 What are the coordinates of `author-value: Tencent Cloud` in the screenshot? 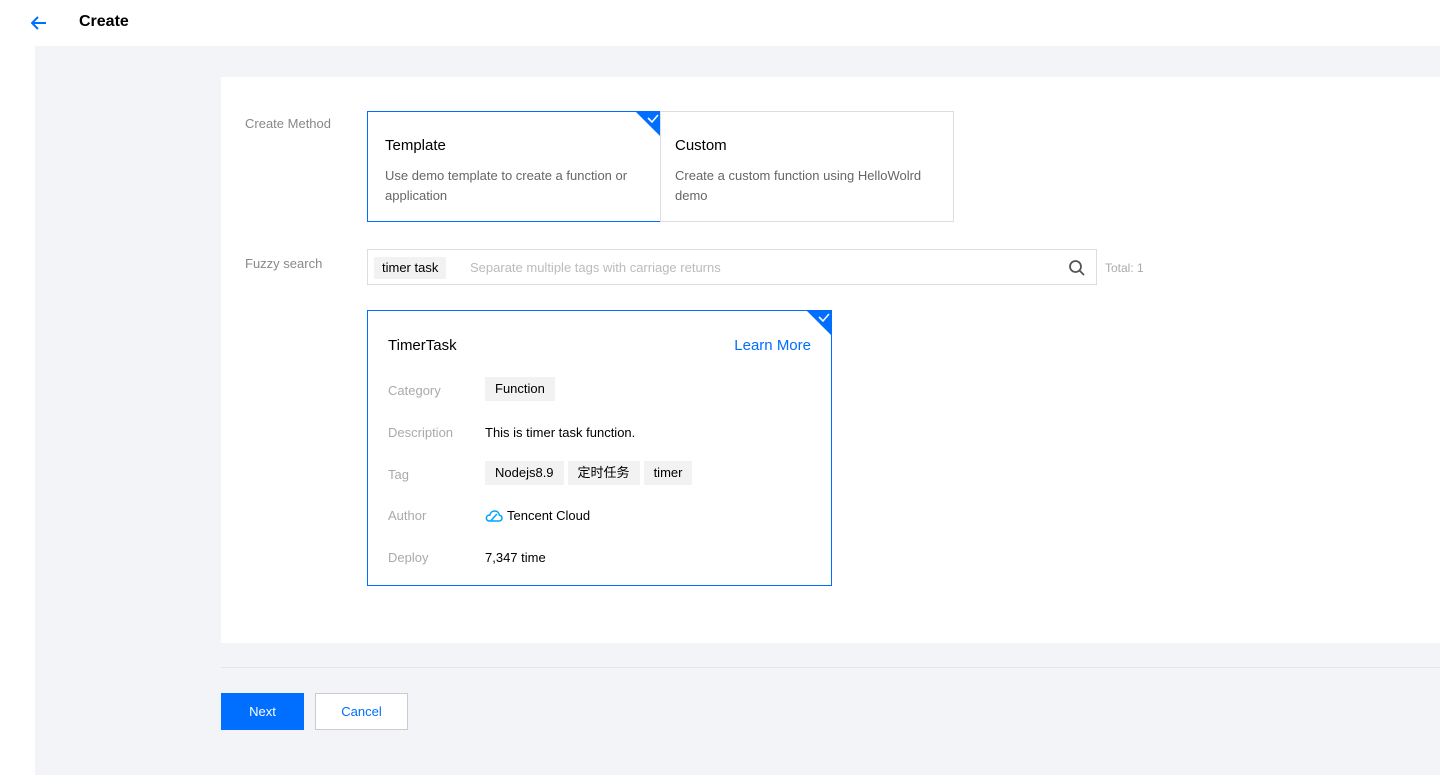 It's located at (537, 515).